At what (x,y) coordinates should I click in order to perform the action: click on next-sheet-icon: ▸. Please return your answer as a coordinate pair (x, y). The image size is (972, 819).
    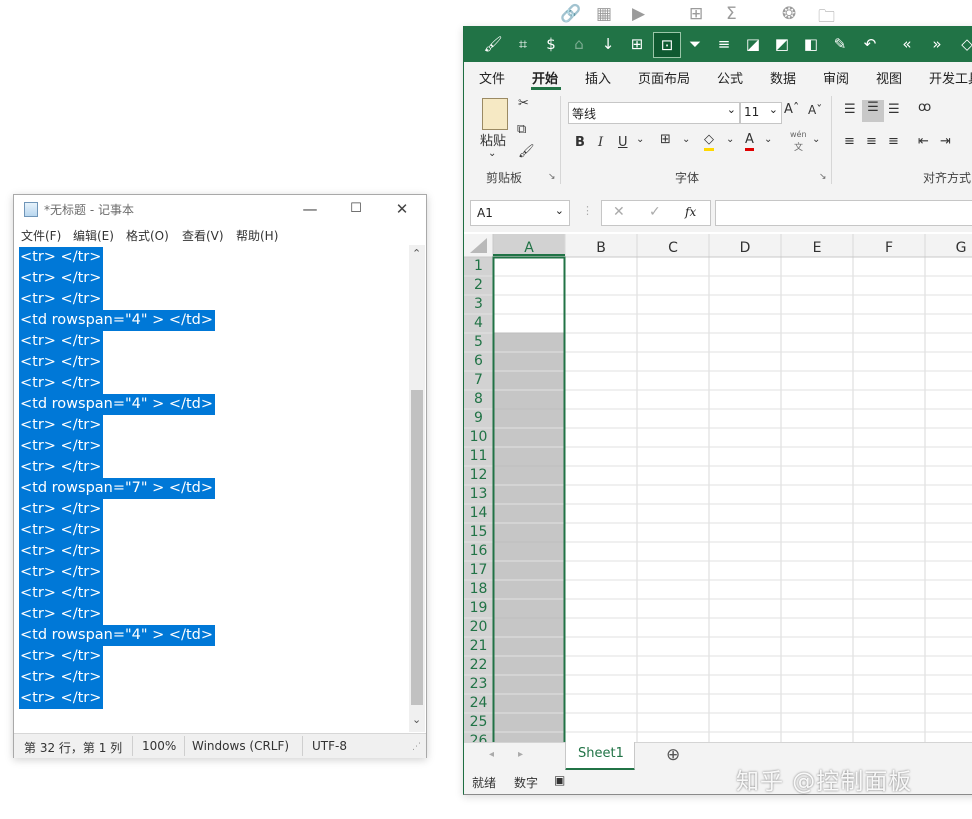
    Looking at the image, I should click on (520, 754).